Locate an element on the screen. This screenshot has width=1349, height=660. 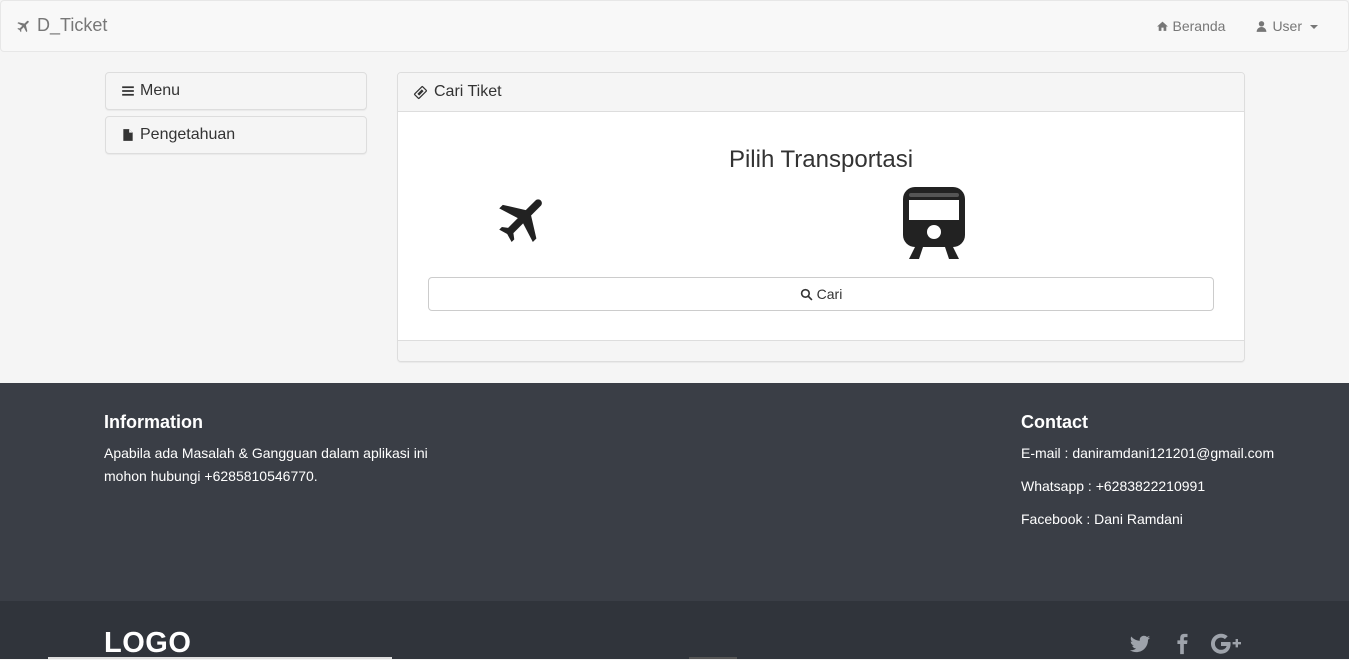
nav-home-link: Beranda is located at coordinates (1191, 26).